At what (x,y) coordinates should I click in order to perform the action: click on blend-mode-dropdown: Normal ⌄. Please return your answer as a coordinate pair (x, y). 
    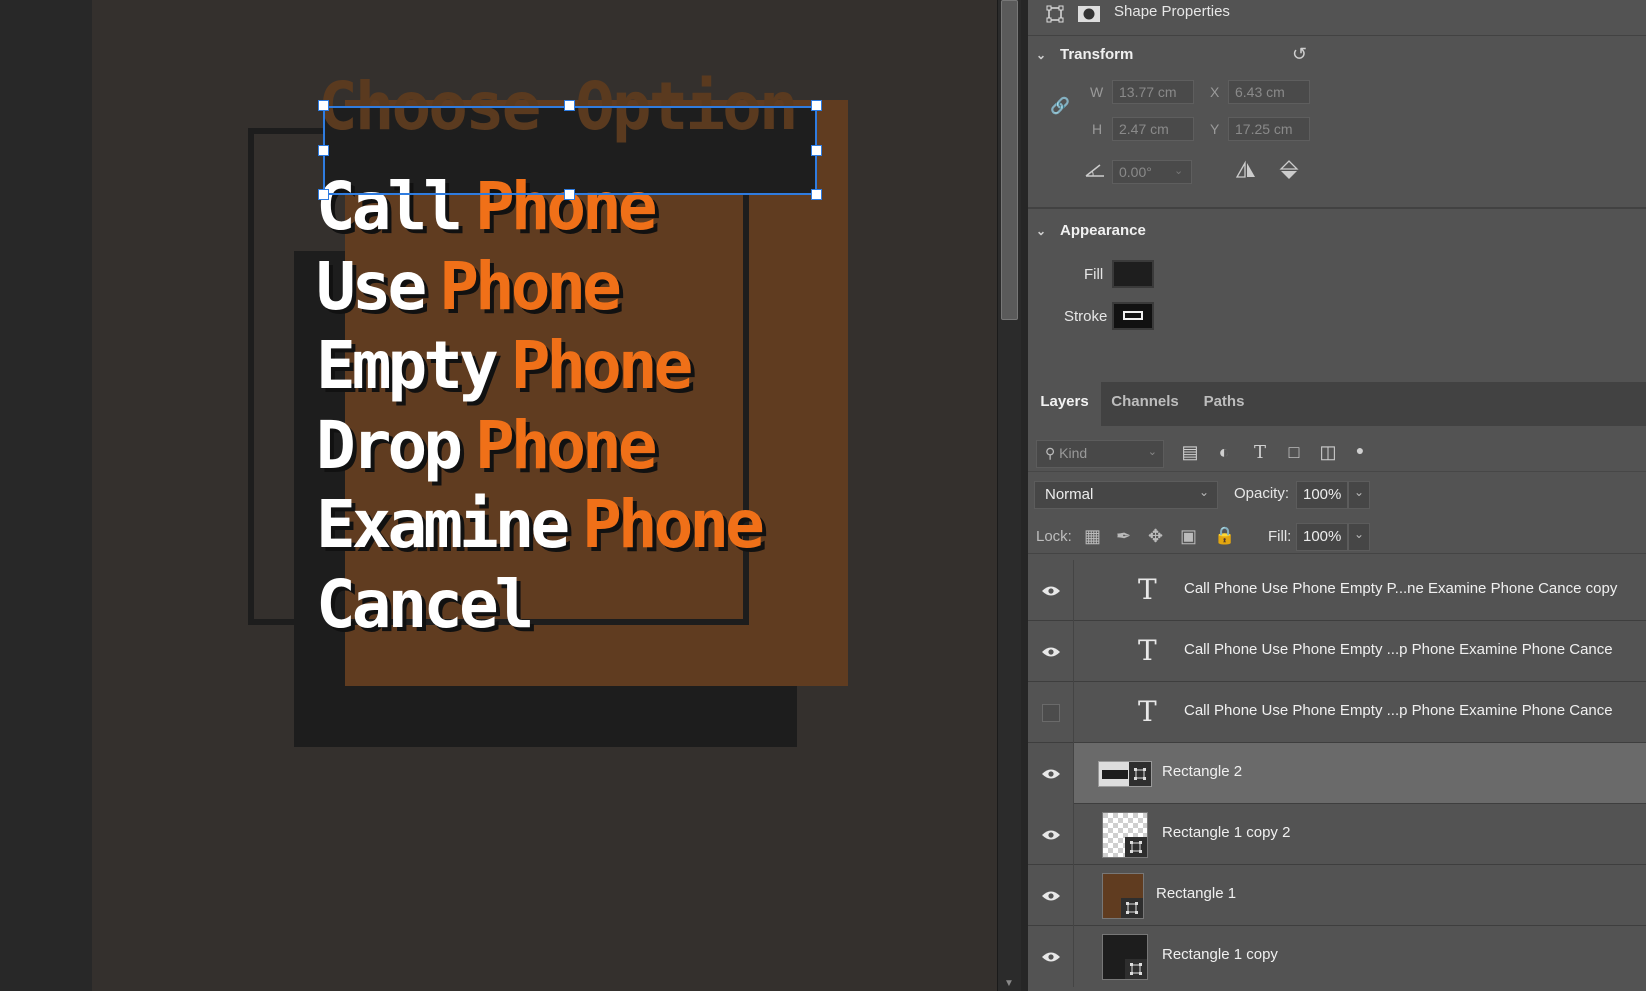
    Looking at the image, I should click on (1126, 495).